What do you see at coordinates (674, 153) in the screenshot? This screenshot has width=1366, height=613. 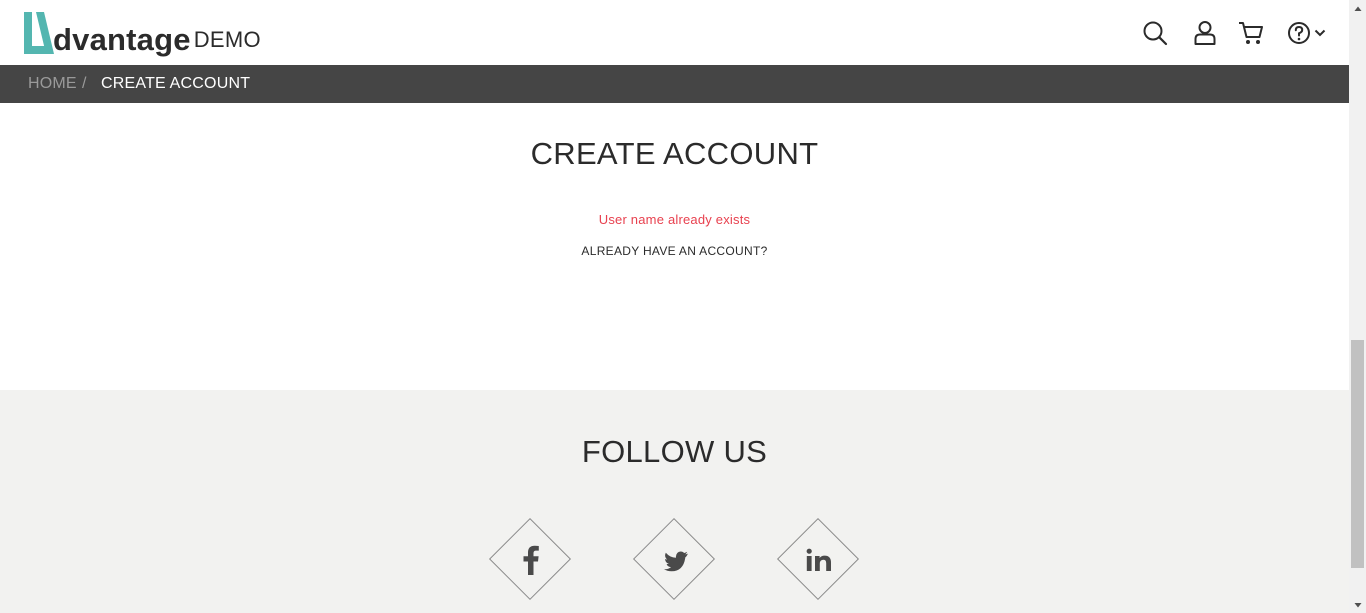 I see `page-title: CREATE ACCOUNT` at bounding box center [674, 153].